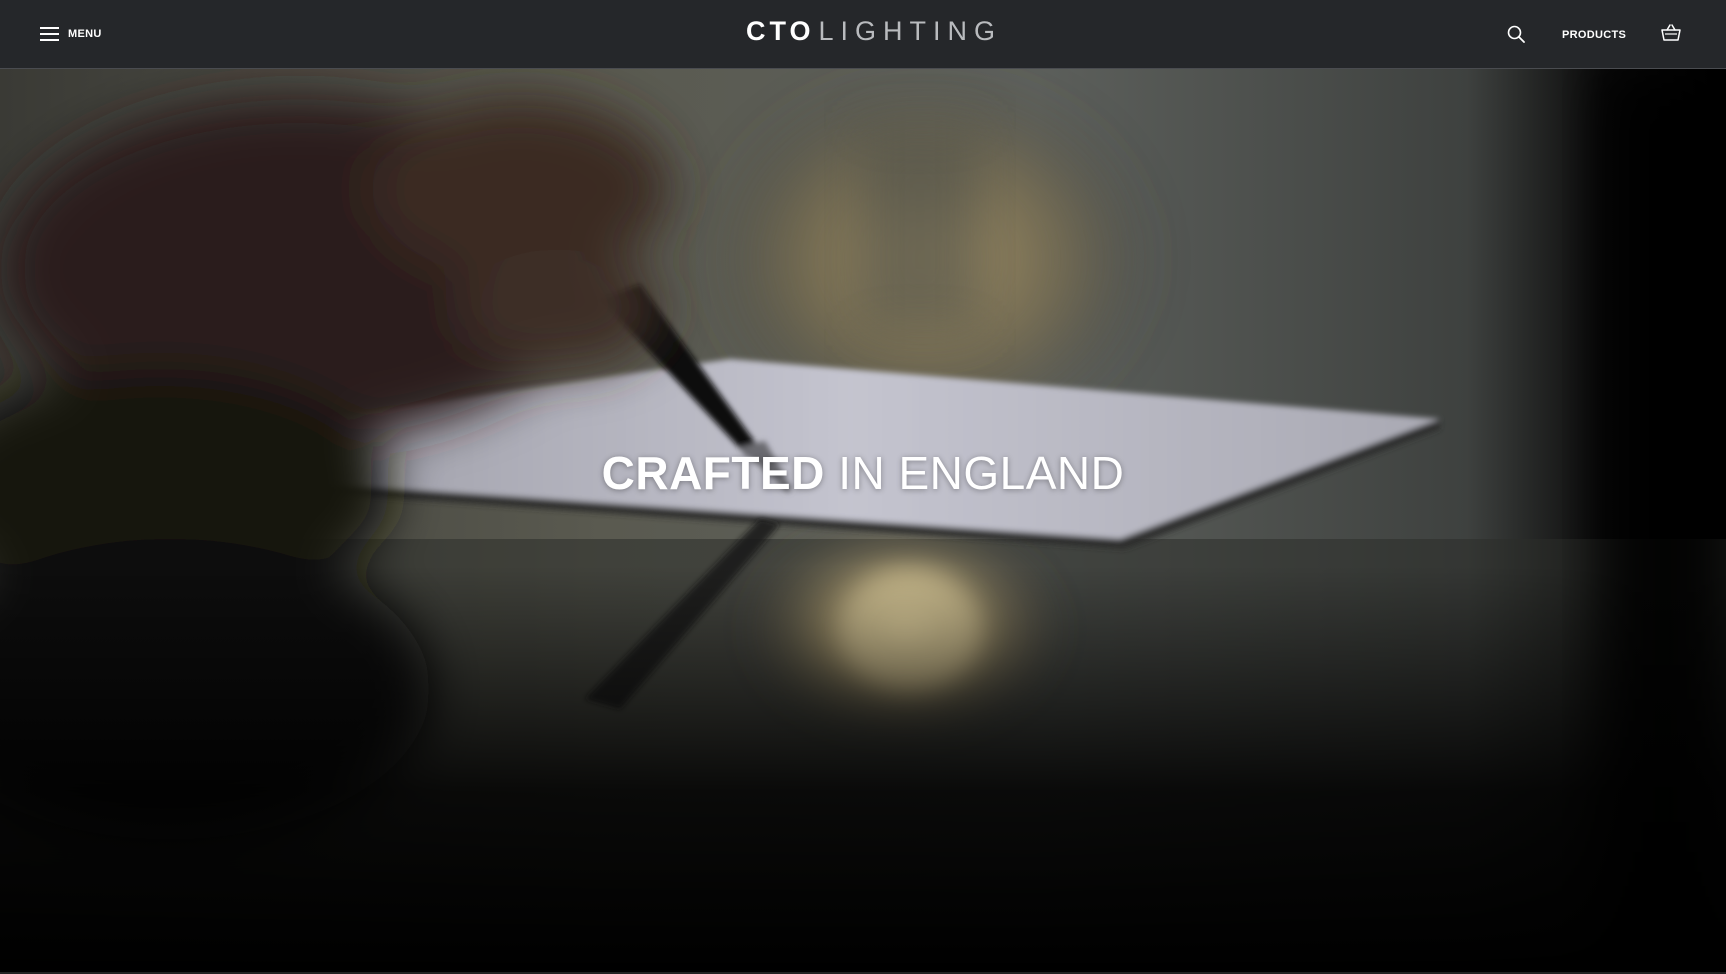 Image resolution: width=1726 pixels, height=974 pixels. What do you see at coordinates (910, 31) in the screenshot?
I see `logo-light-text: LIGHTING` at bounding box center [910, 31].